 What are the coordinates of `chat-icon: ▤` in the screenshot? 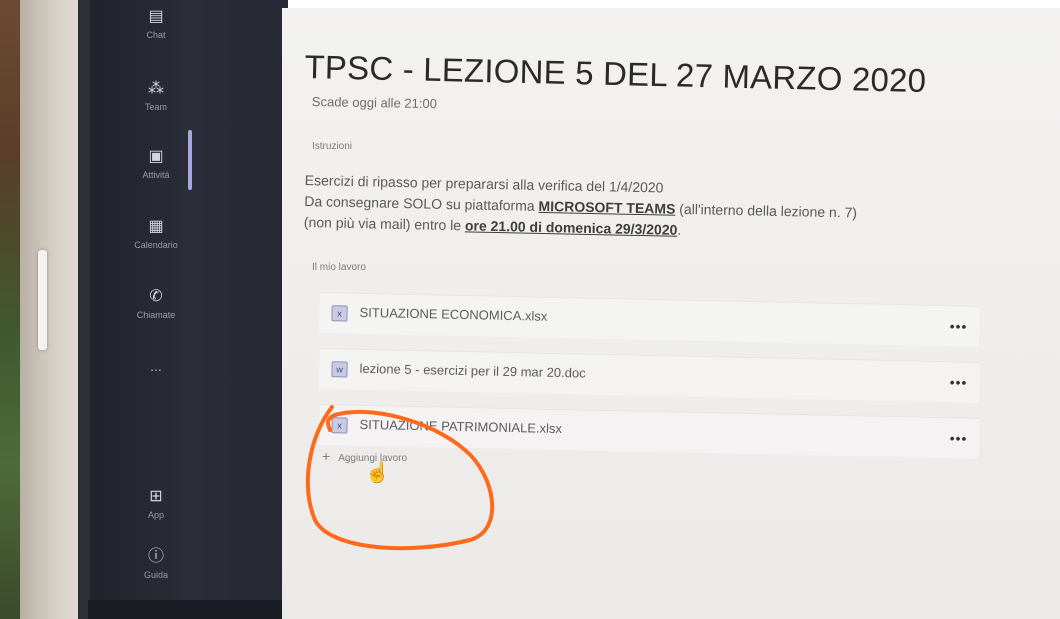 It's located at (156, 16).